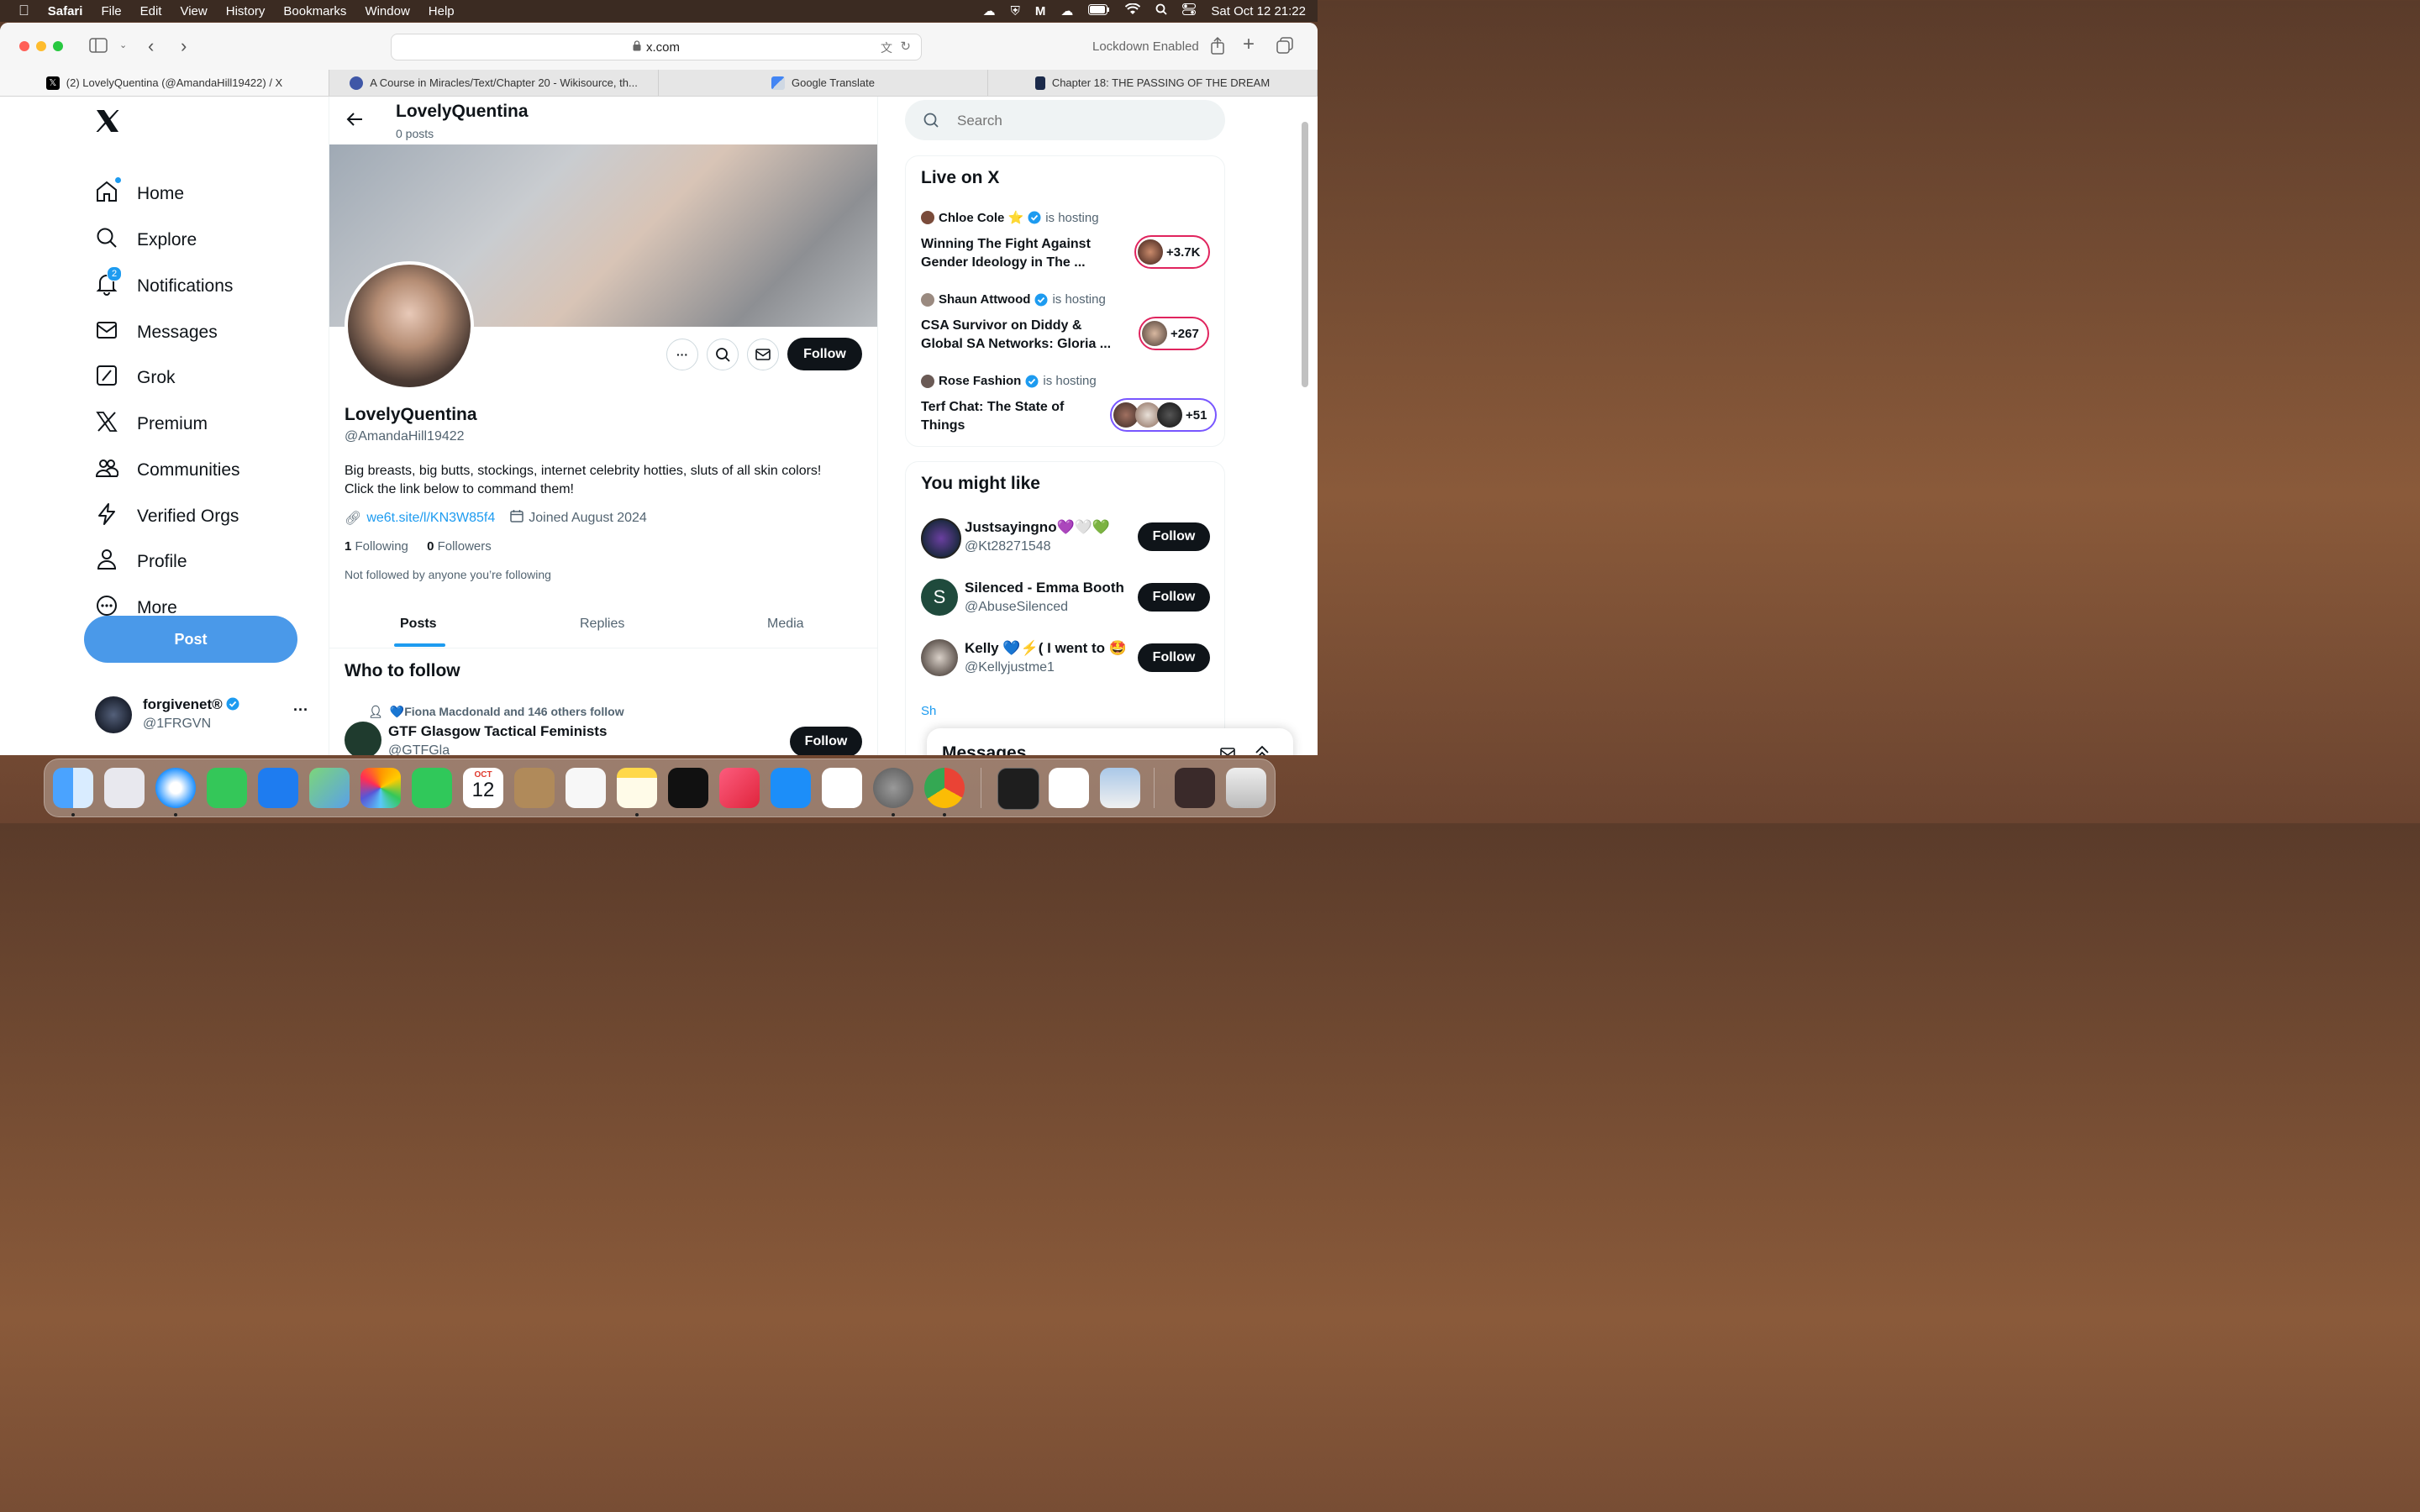 Image resolution: width=2420 pixels, height=1512 pixels. Describe the element at coordinates (151, 46) in the screenshot. I see `back-icon: ‹` at that location.